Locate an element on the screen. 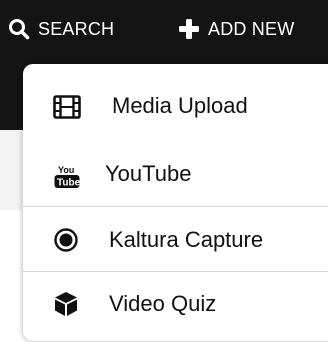  record-icon is located at coordinates (66, 240).